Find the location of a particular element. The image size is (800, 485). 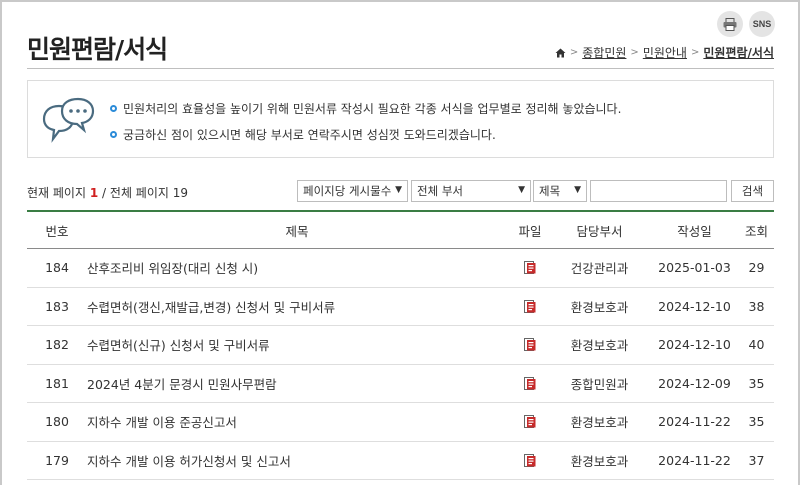

row-dept: 종합민원과 is located at coordinates (599, 384).